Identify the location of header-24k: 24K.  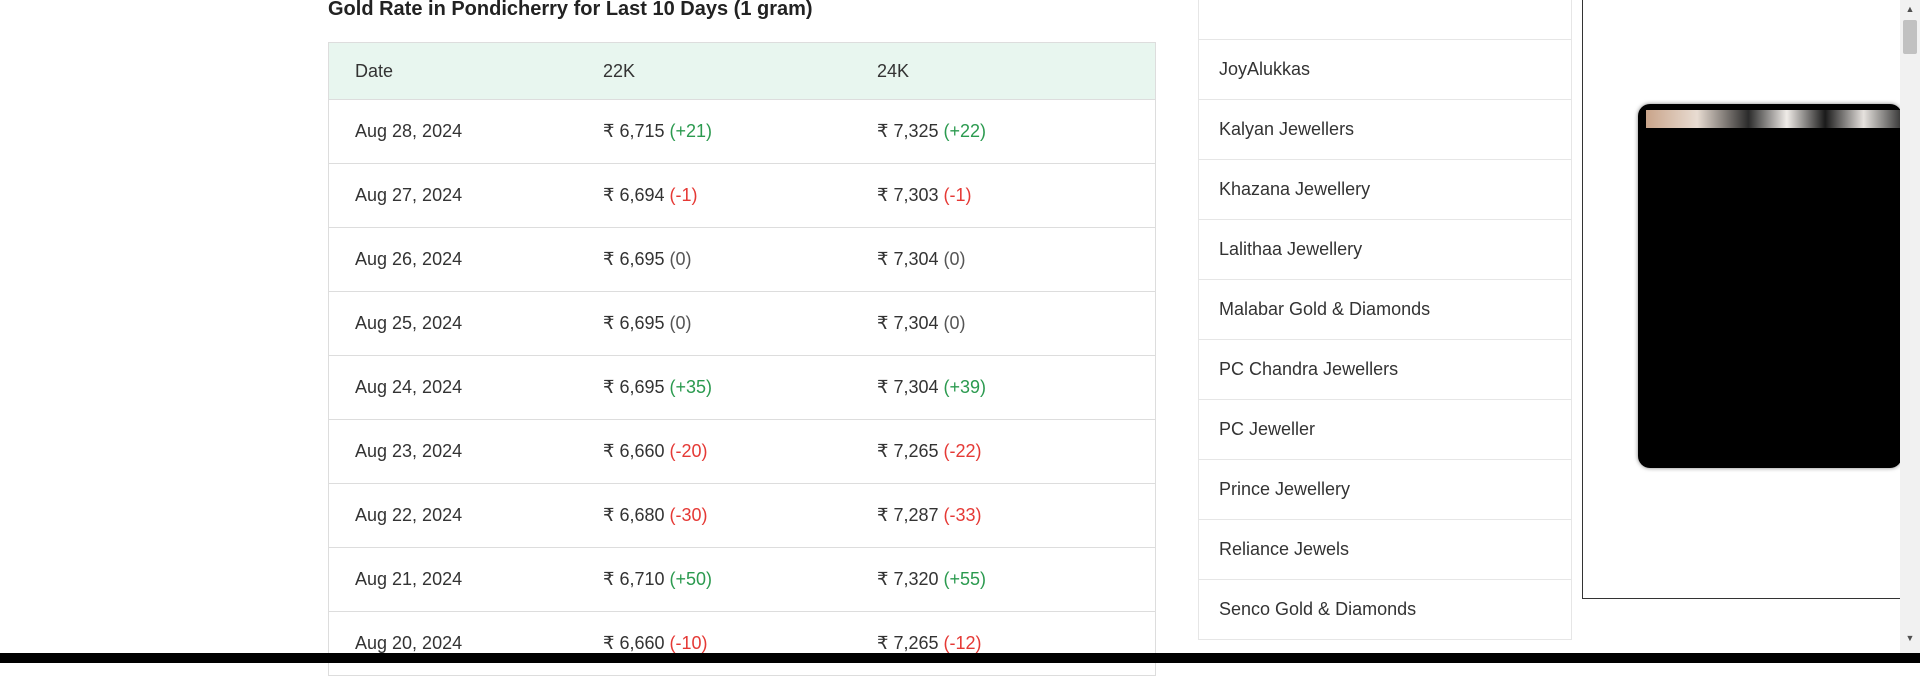
(893, 70).